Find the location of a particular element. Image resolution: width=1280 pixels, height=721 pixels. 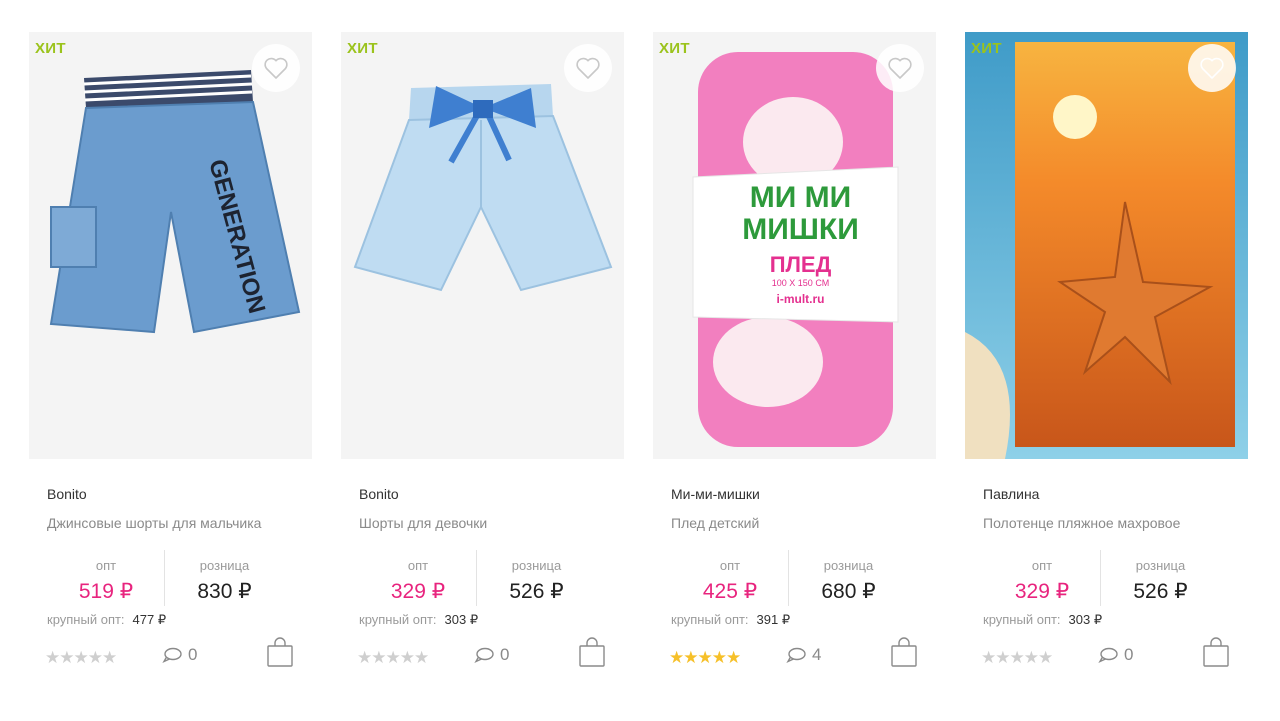

product-image-box: ХИТ GENERATION is located at coordinates (170, 245).